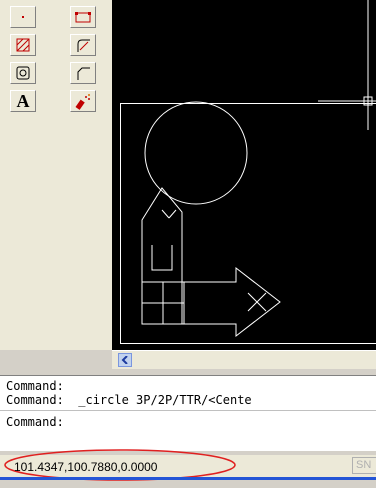  Describe the element at coordinates (162, 256) in the screenshot. I see `up-arrow-shape` at that location.